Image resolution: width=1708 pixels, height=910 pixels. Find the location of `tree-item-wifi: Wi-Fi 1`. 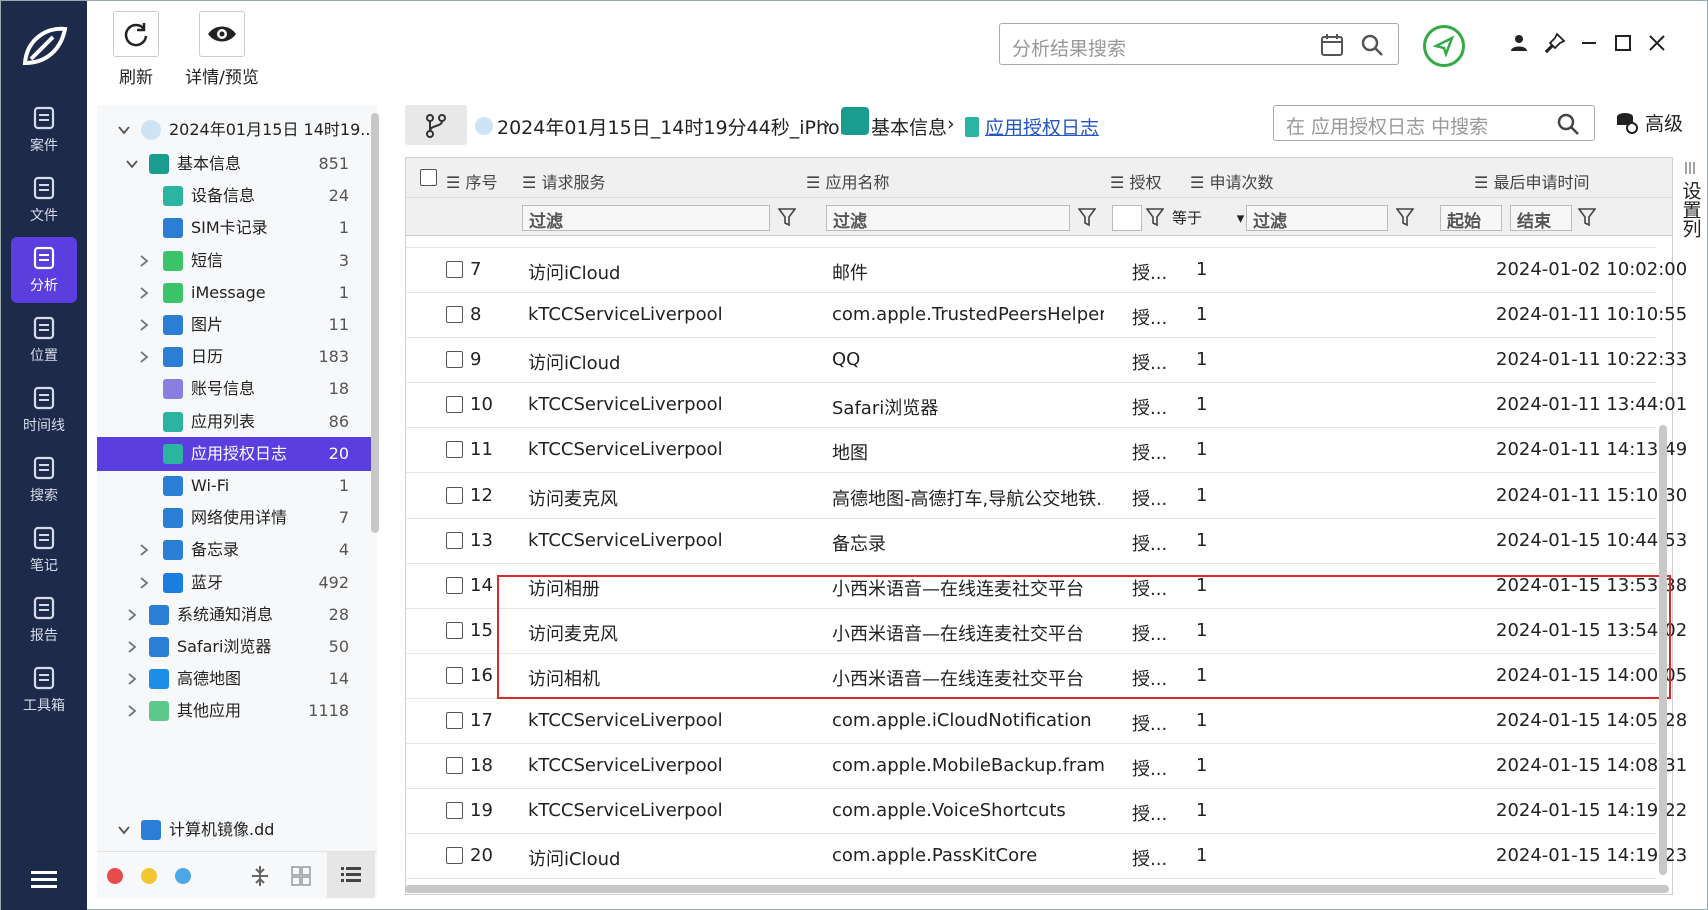

tree-item-wifi: Wi-Fi 1 is located at coordinates (236, 486).